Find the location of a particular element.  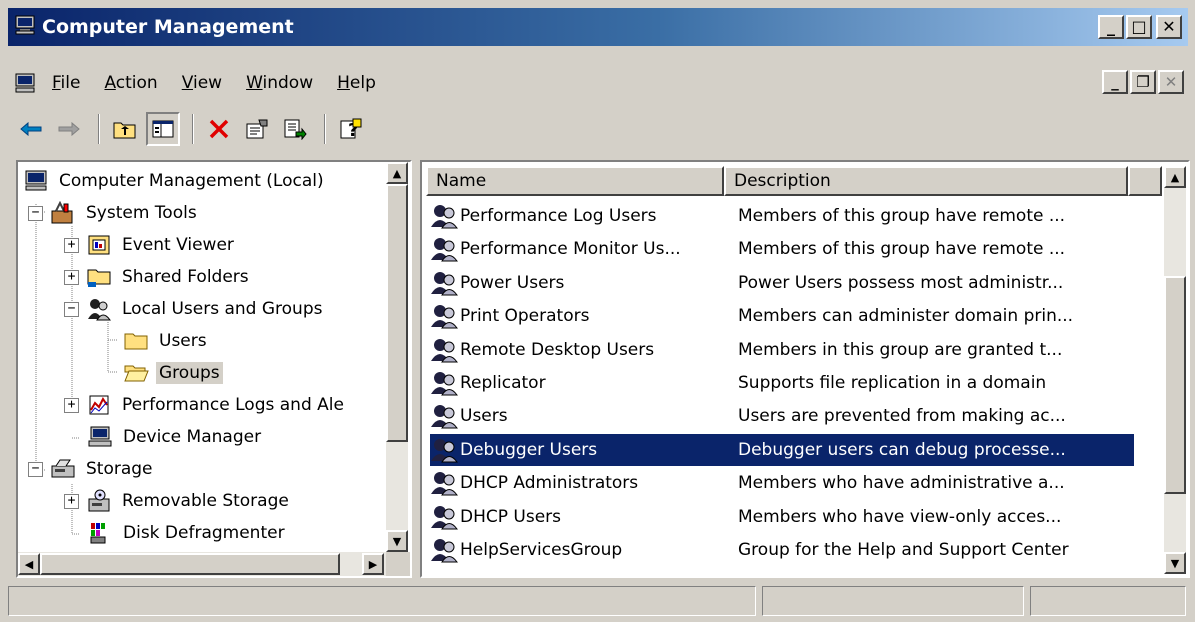

delete-button is located at coordinates (219, 129).